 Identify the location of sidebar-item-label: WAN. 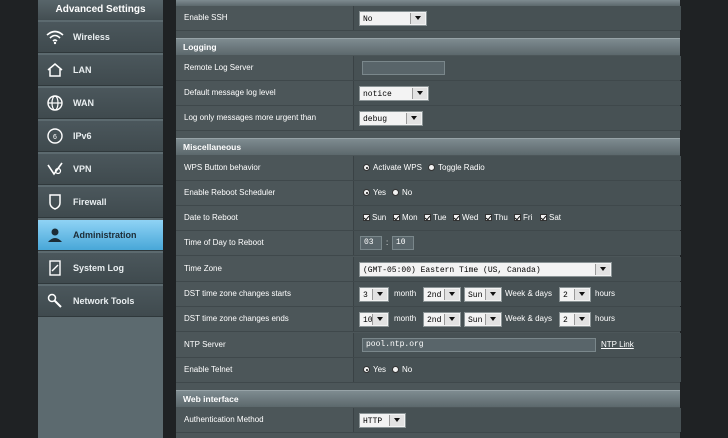
(83, 103).